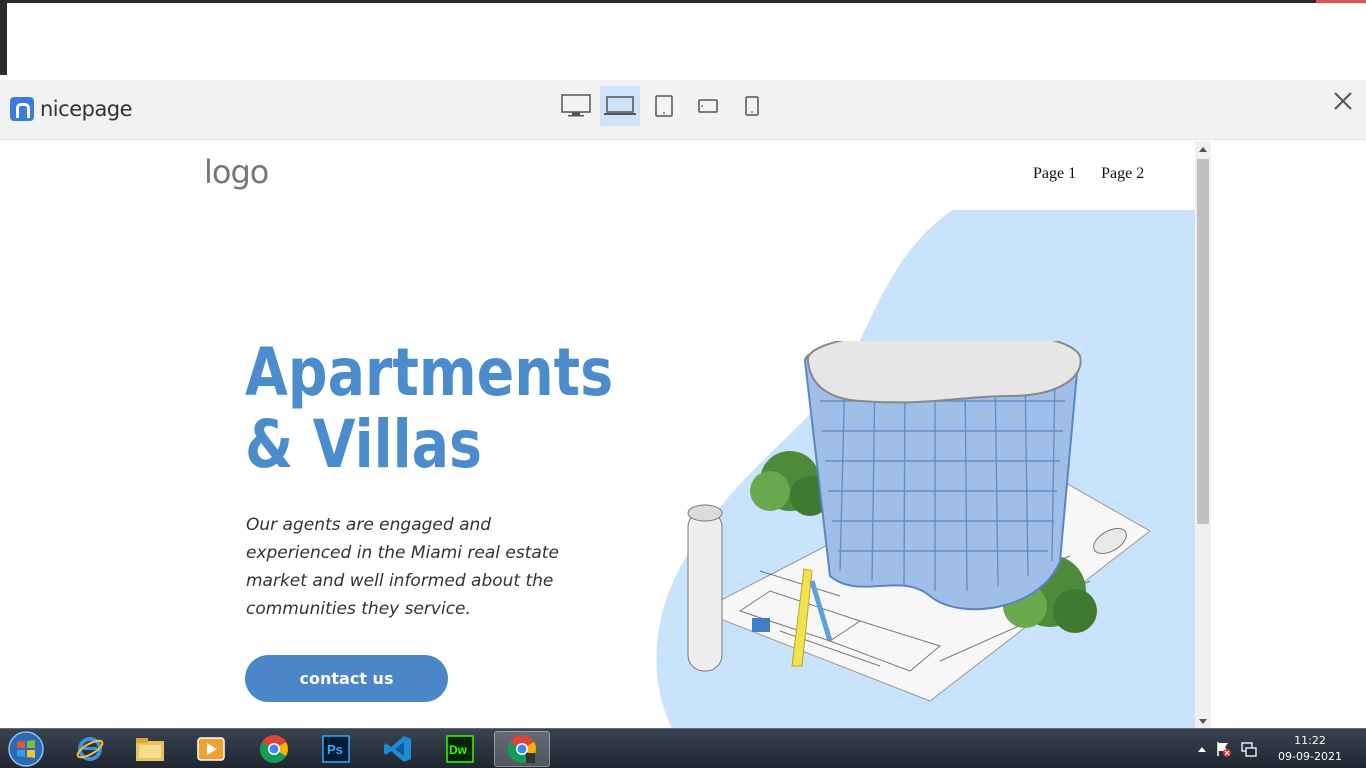 This screenshot has height=773, width=1366. Describe the element at coordinates (1288, 434) in the screenshot. I see `right-gutter` at that location.